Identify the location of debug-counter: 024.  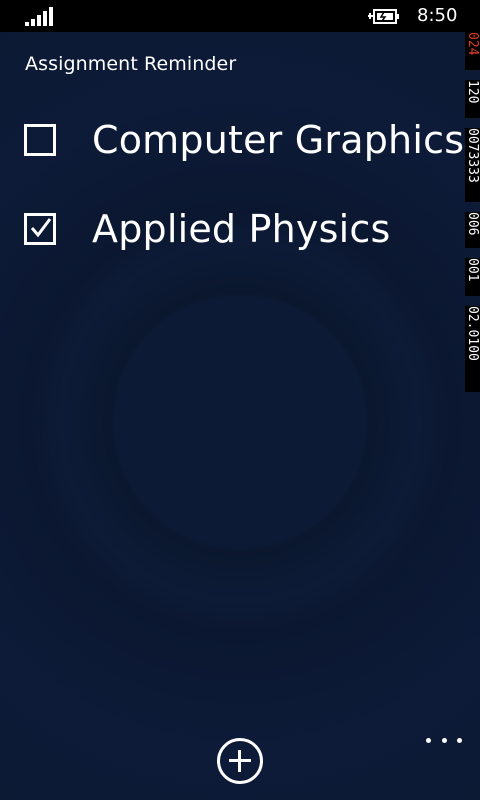
(472, 51).